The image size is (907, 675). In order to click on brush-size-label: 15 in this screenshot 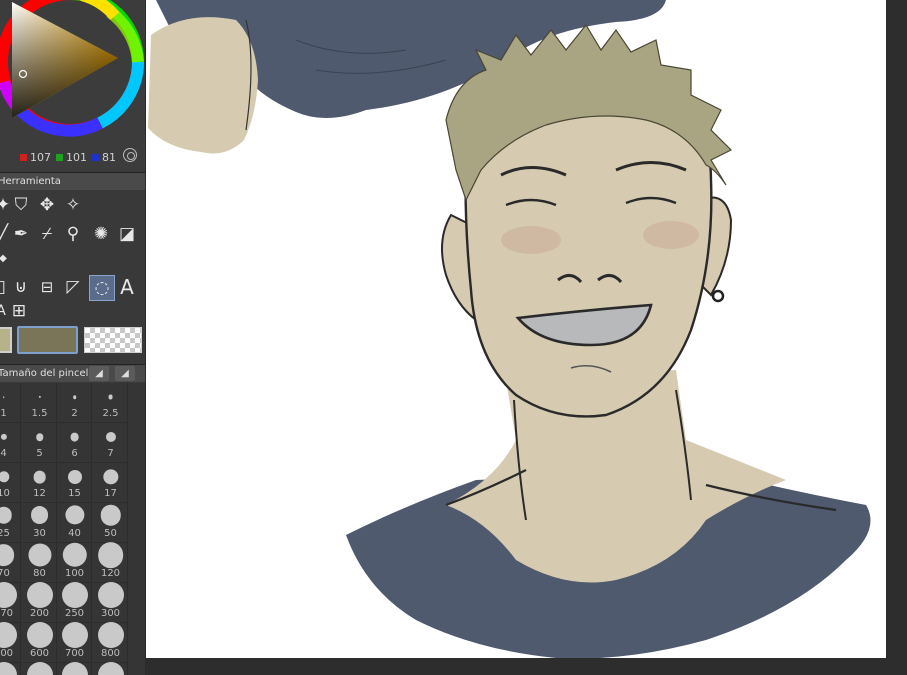, I will do `click(74, 493)`.